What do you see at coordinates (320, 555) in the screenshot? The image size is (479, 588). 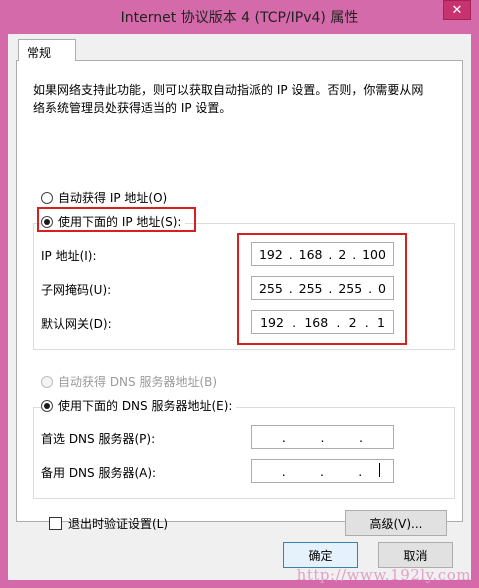 I see `ok-button: 确定` at bounding box center [320, 555].